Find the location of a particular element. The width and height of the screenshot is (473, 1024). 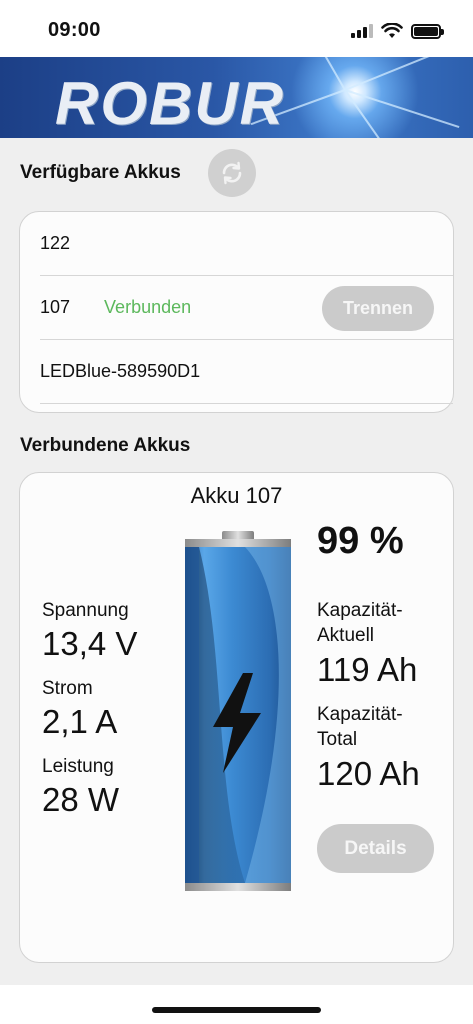

status-icons is located at coordinates (397, 31).